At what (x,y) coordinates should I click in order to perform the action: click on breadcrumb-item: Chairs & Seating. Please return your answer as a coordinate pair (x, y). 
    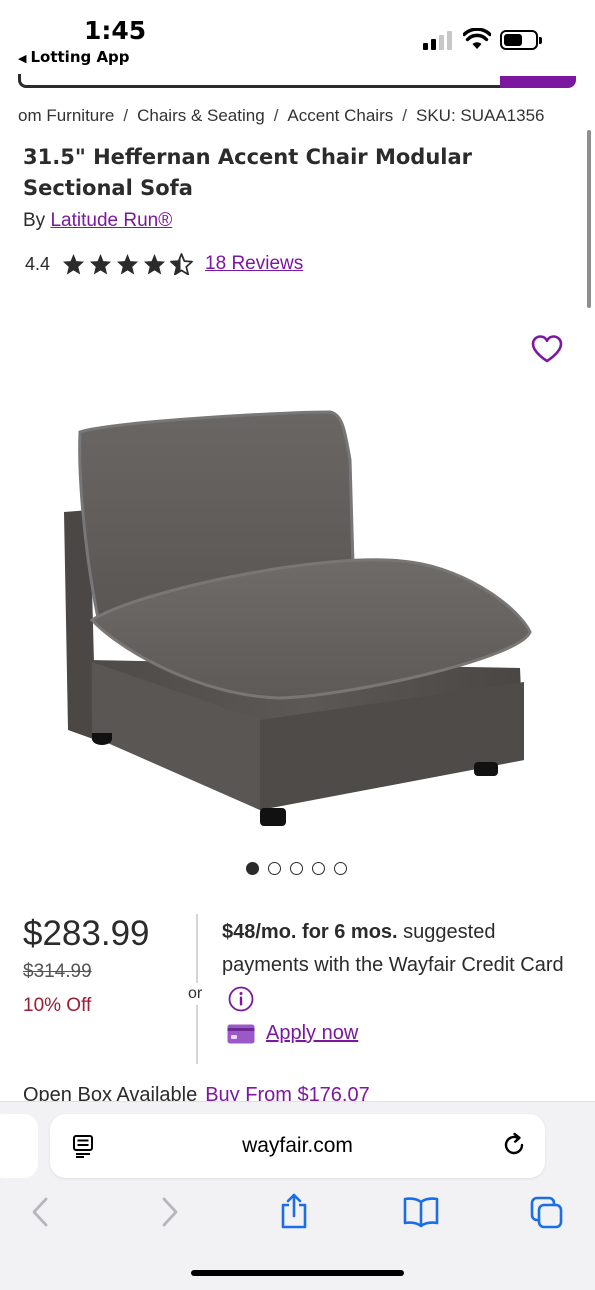
    Looking at the image, I should click on (201, 116).